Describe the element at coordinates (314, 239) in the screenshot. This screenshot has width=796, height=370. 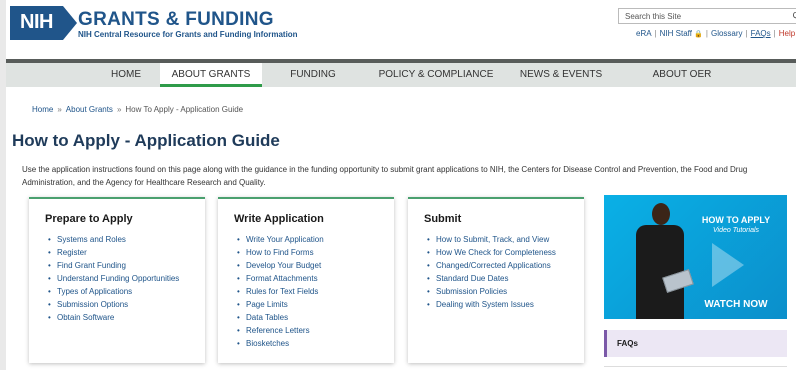
I see `list-item: Write Your Application` at that location.